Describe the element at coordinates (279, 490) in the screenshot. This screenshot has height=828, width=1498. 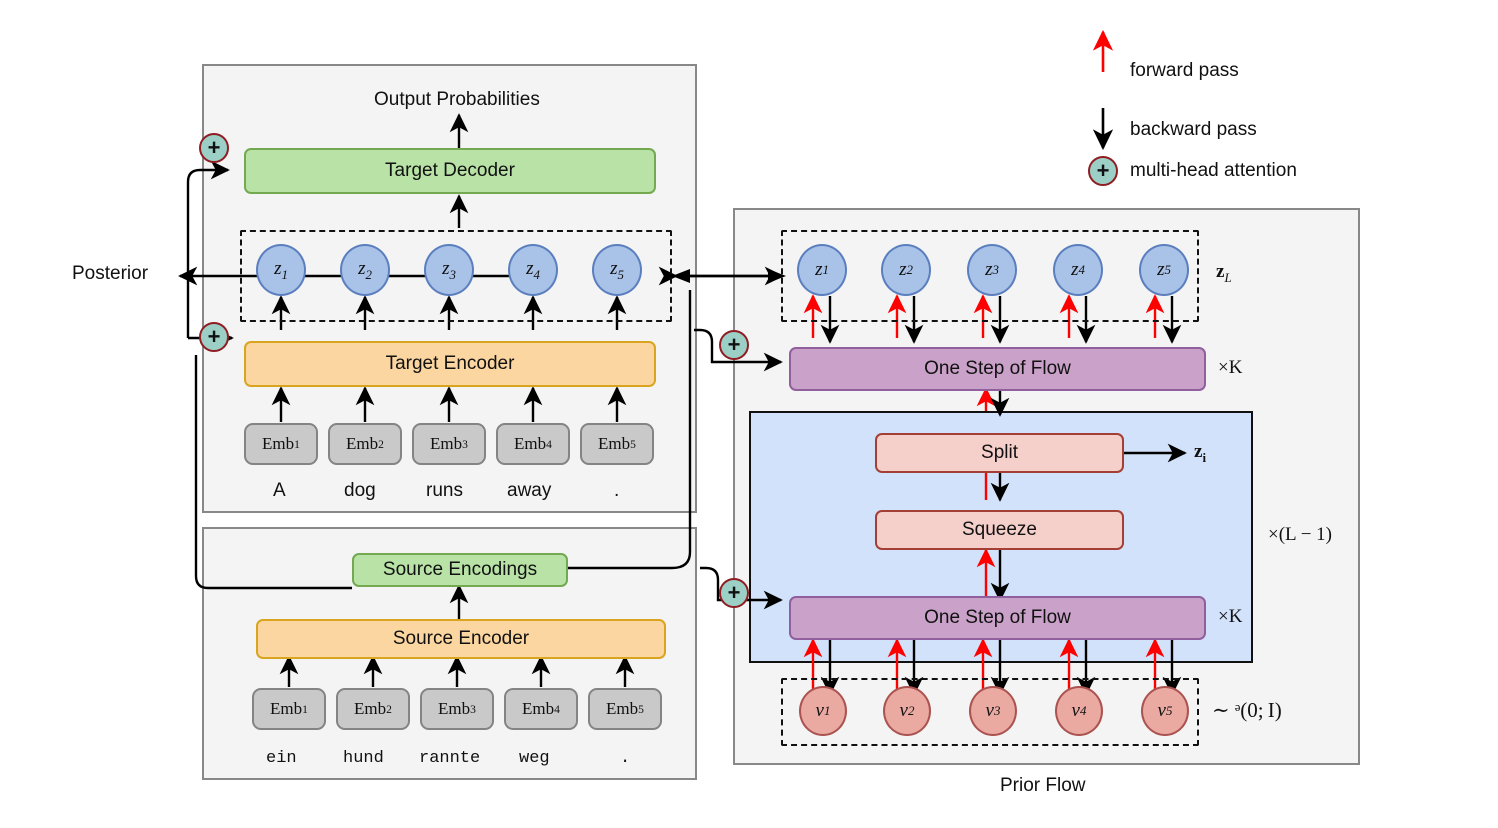
I see `target-token: A` at that location.